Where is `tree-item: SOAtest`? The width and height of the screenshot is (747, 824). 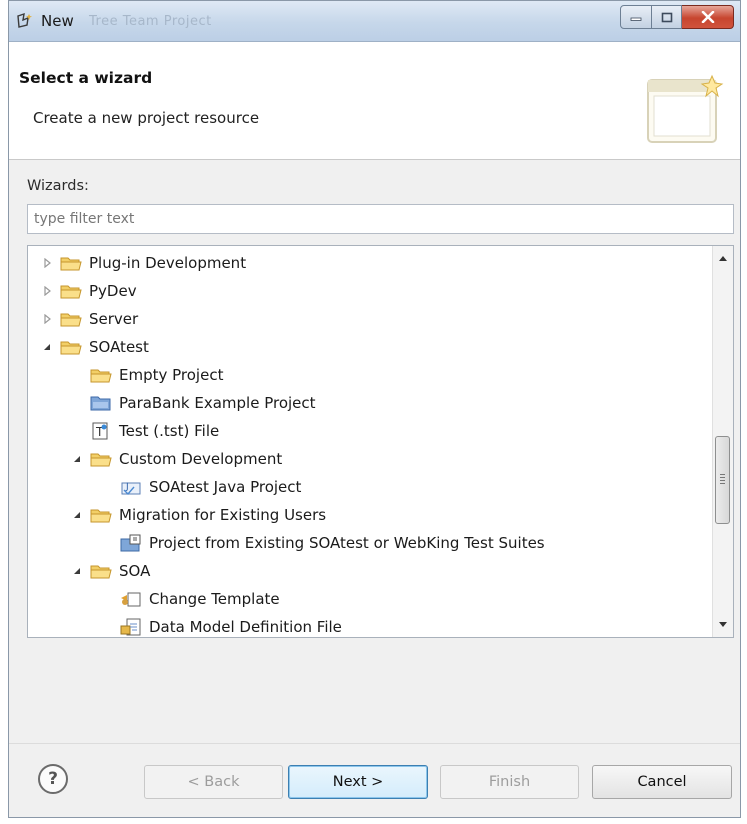
tree-item: SOAtest is located at coordinates (369, 347).